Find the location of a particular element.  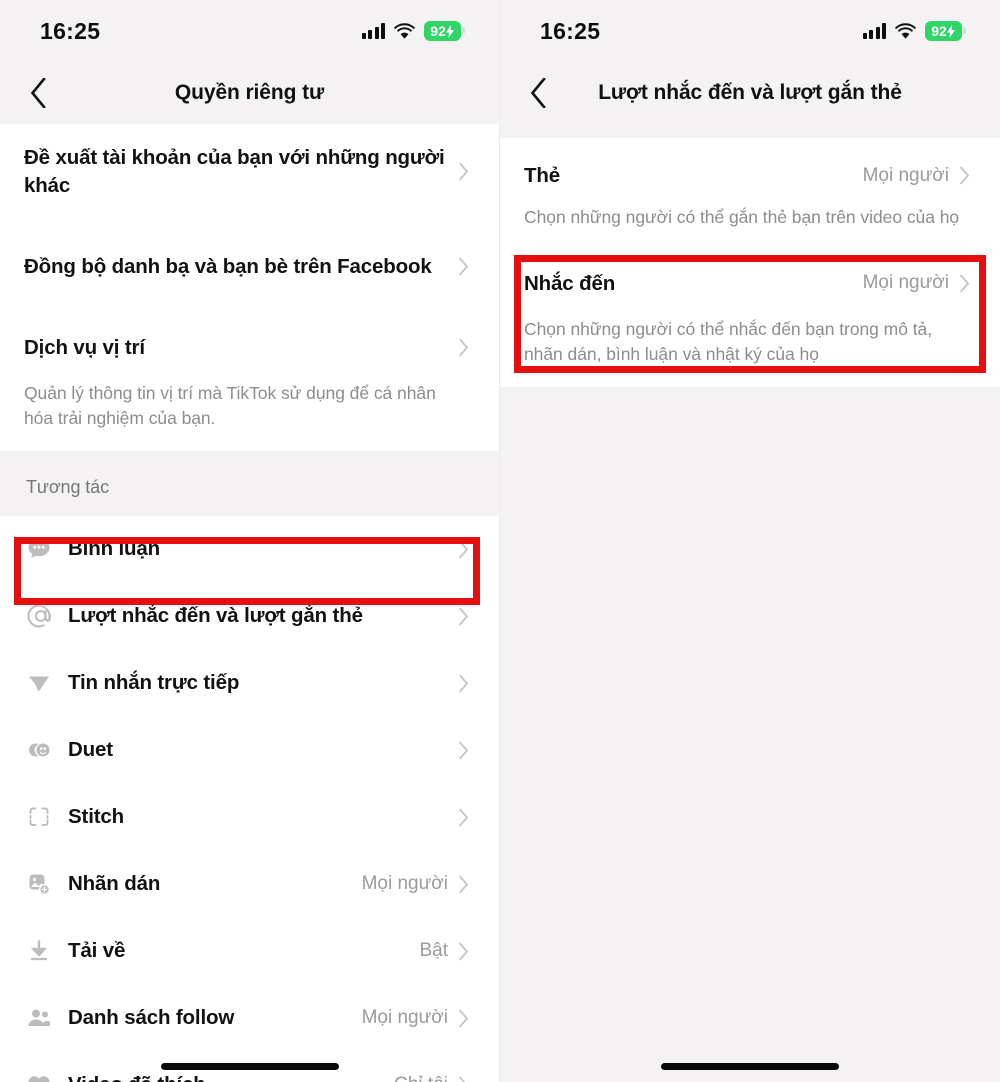

sticker-add-icon is located at coordinates (39, 884).